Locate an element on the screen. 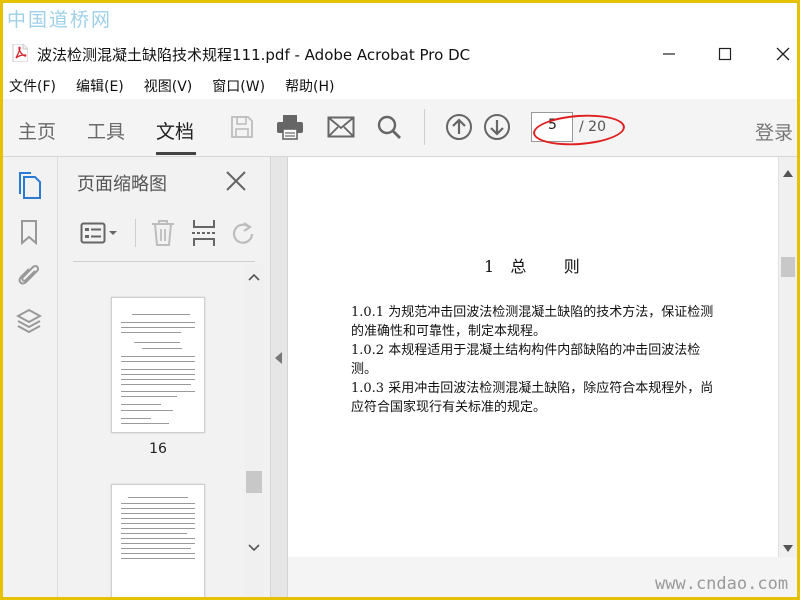  thumbnails-pane-title: 页面缩略图 is located at coordinates (122, 184).